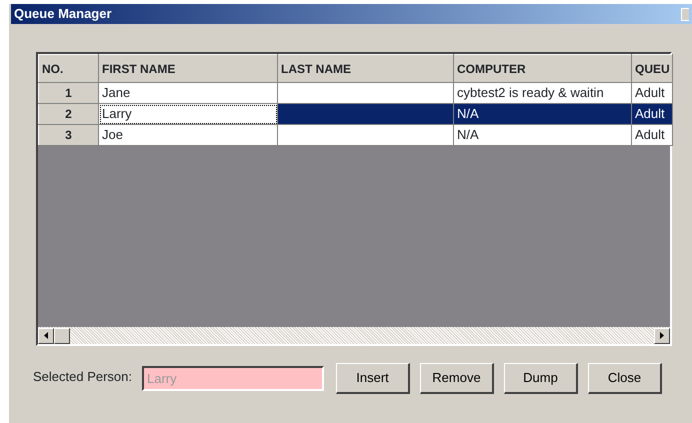  I want to click on column-header: NO., so click(68, 68).